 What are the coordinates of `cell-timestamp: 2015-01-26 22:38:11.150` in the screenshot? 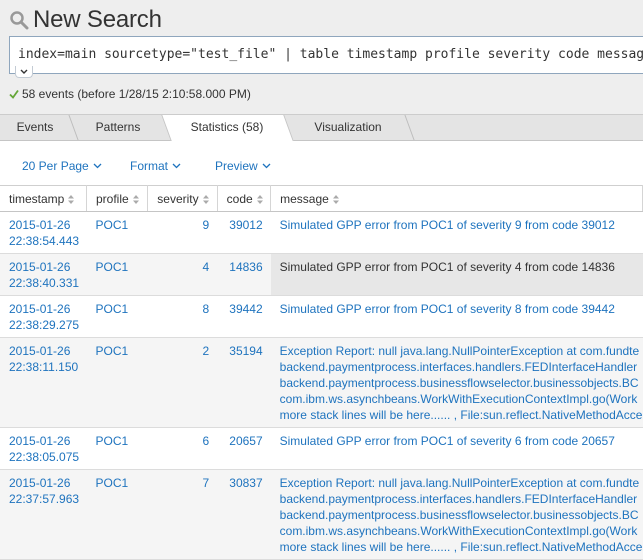 It's located at (43, 382).